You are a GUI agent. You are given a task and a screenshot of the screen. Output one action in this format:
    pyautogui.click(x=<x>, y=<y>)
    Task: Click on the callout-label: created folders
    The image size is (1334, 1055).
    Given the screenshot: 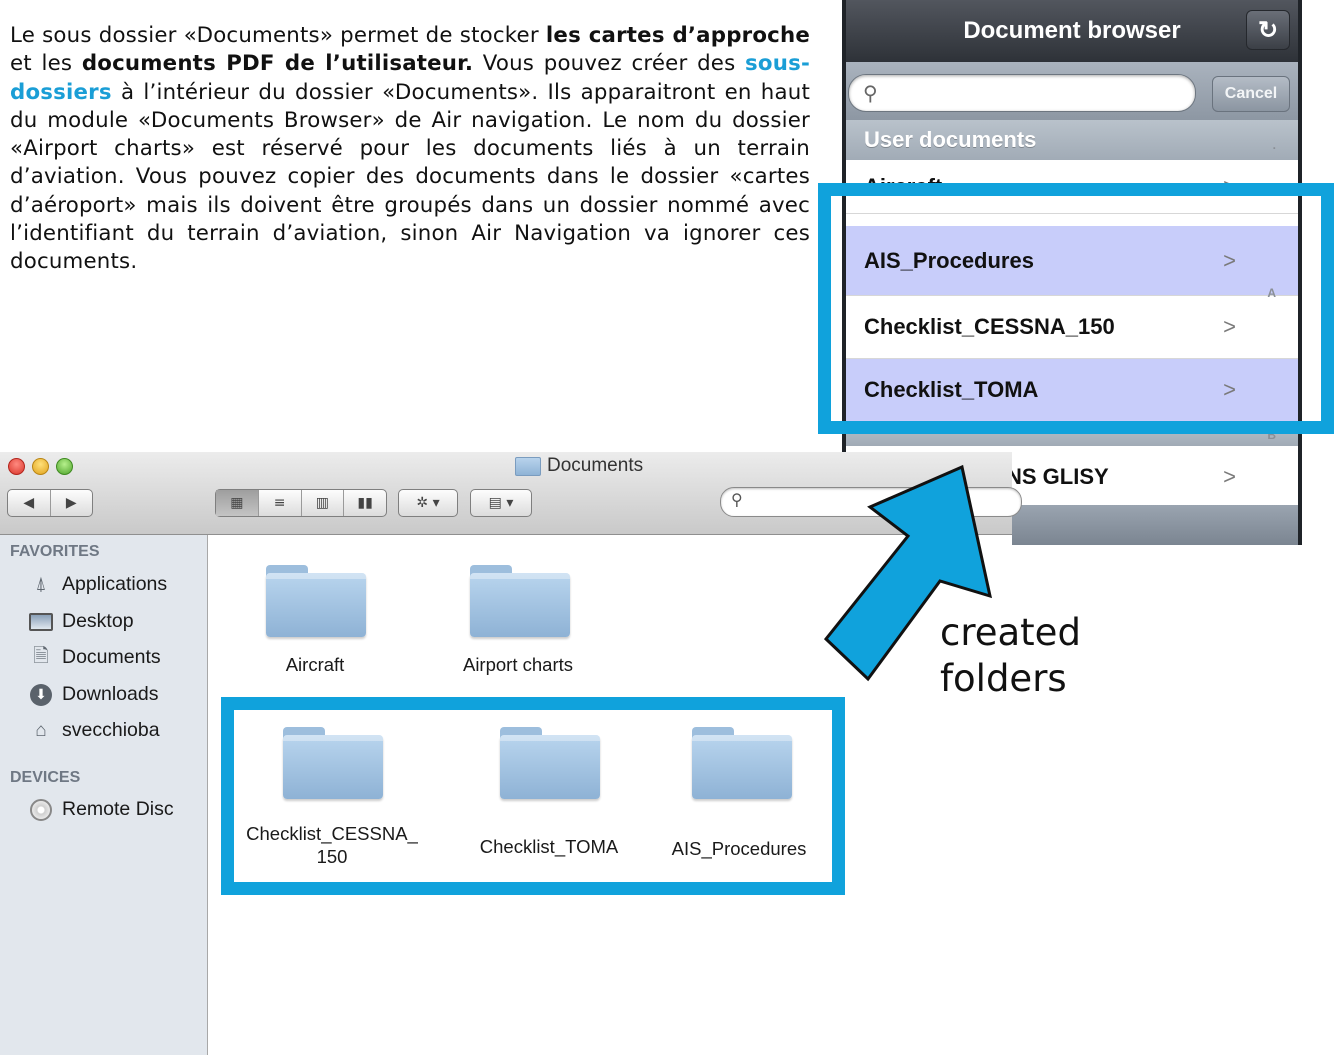 What is the action you would take?
    pyautogui.click(x=1010, y=655)
    